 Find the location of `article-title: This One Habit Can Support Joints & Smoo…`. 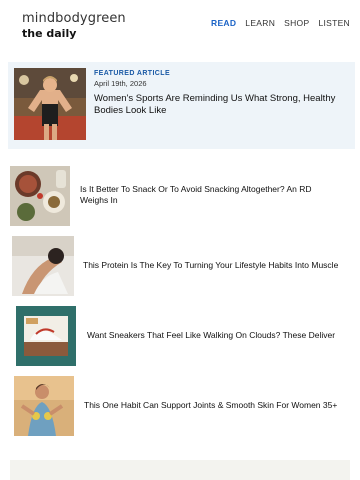

article-title: This One Habit Can Support Joints & Smoo… is located at coordinates (219, 405).